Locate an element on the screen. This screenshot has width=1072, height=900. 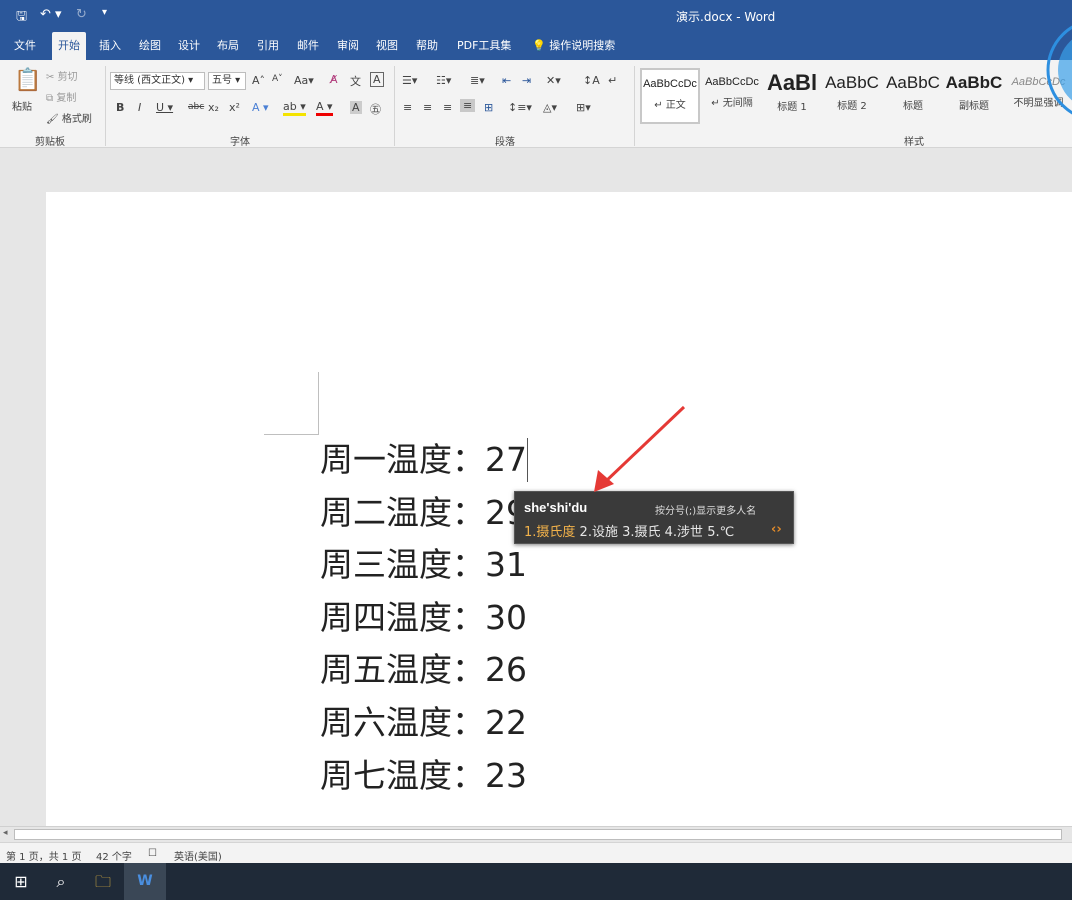
tab-references: 引用 is located at coordinates (268, 46).